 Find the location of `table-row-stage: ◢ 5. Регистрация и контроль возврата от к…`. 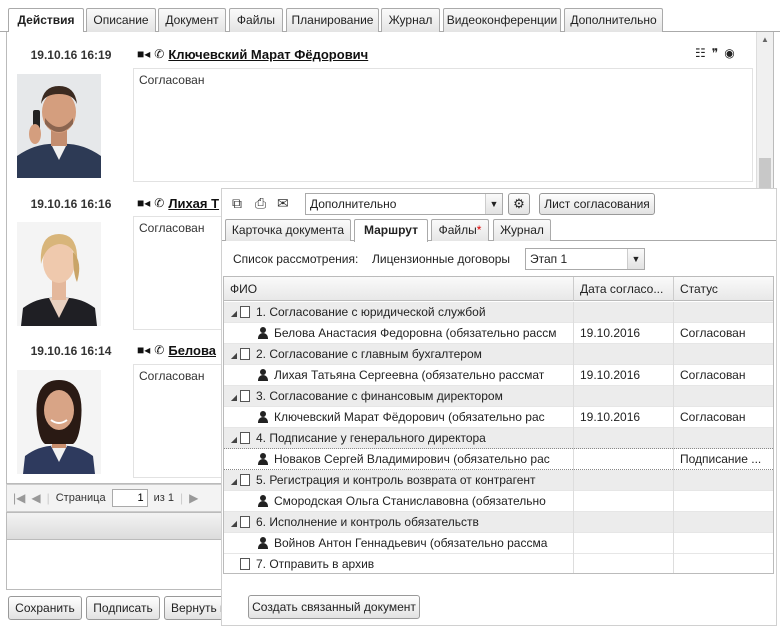

table-row-stage: ◢ 5. Регистрация и контроль возврата от к… is located at coordinates (498, 480).